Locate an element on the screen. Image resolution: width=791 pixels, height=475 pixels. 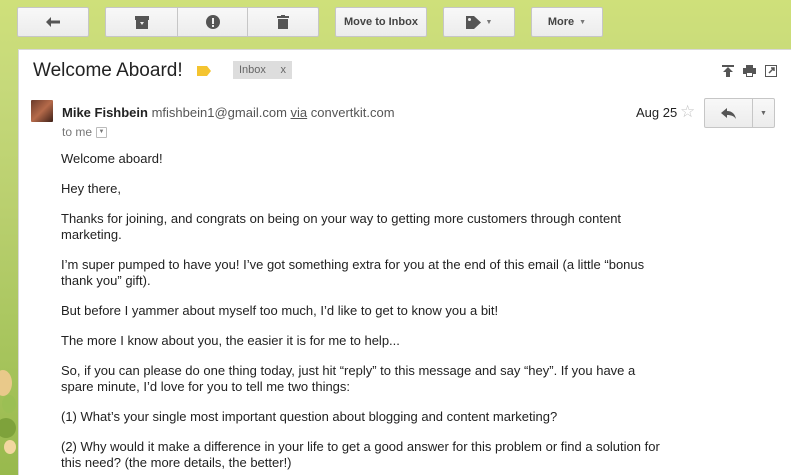
delete-button is located at coordinates (282, 22).